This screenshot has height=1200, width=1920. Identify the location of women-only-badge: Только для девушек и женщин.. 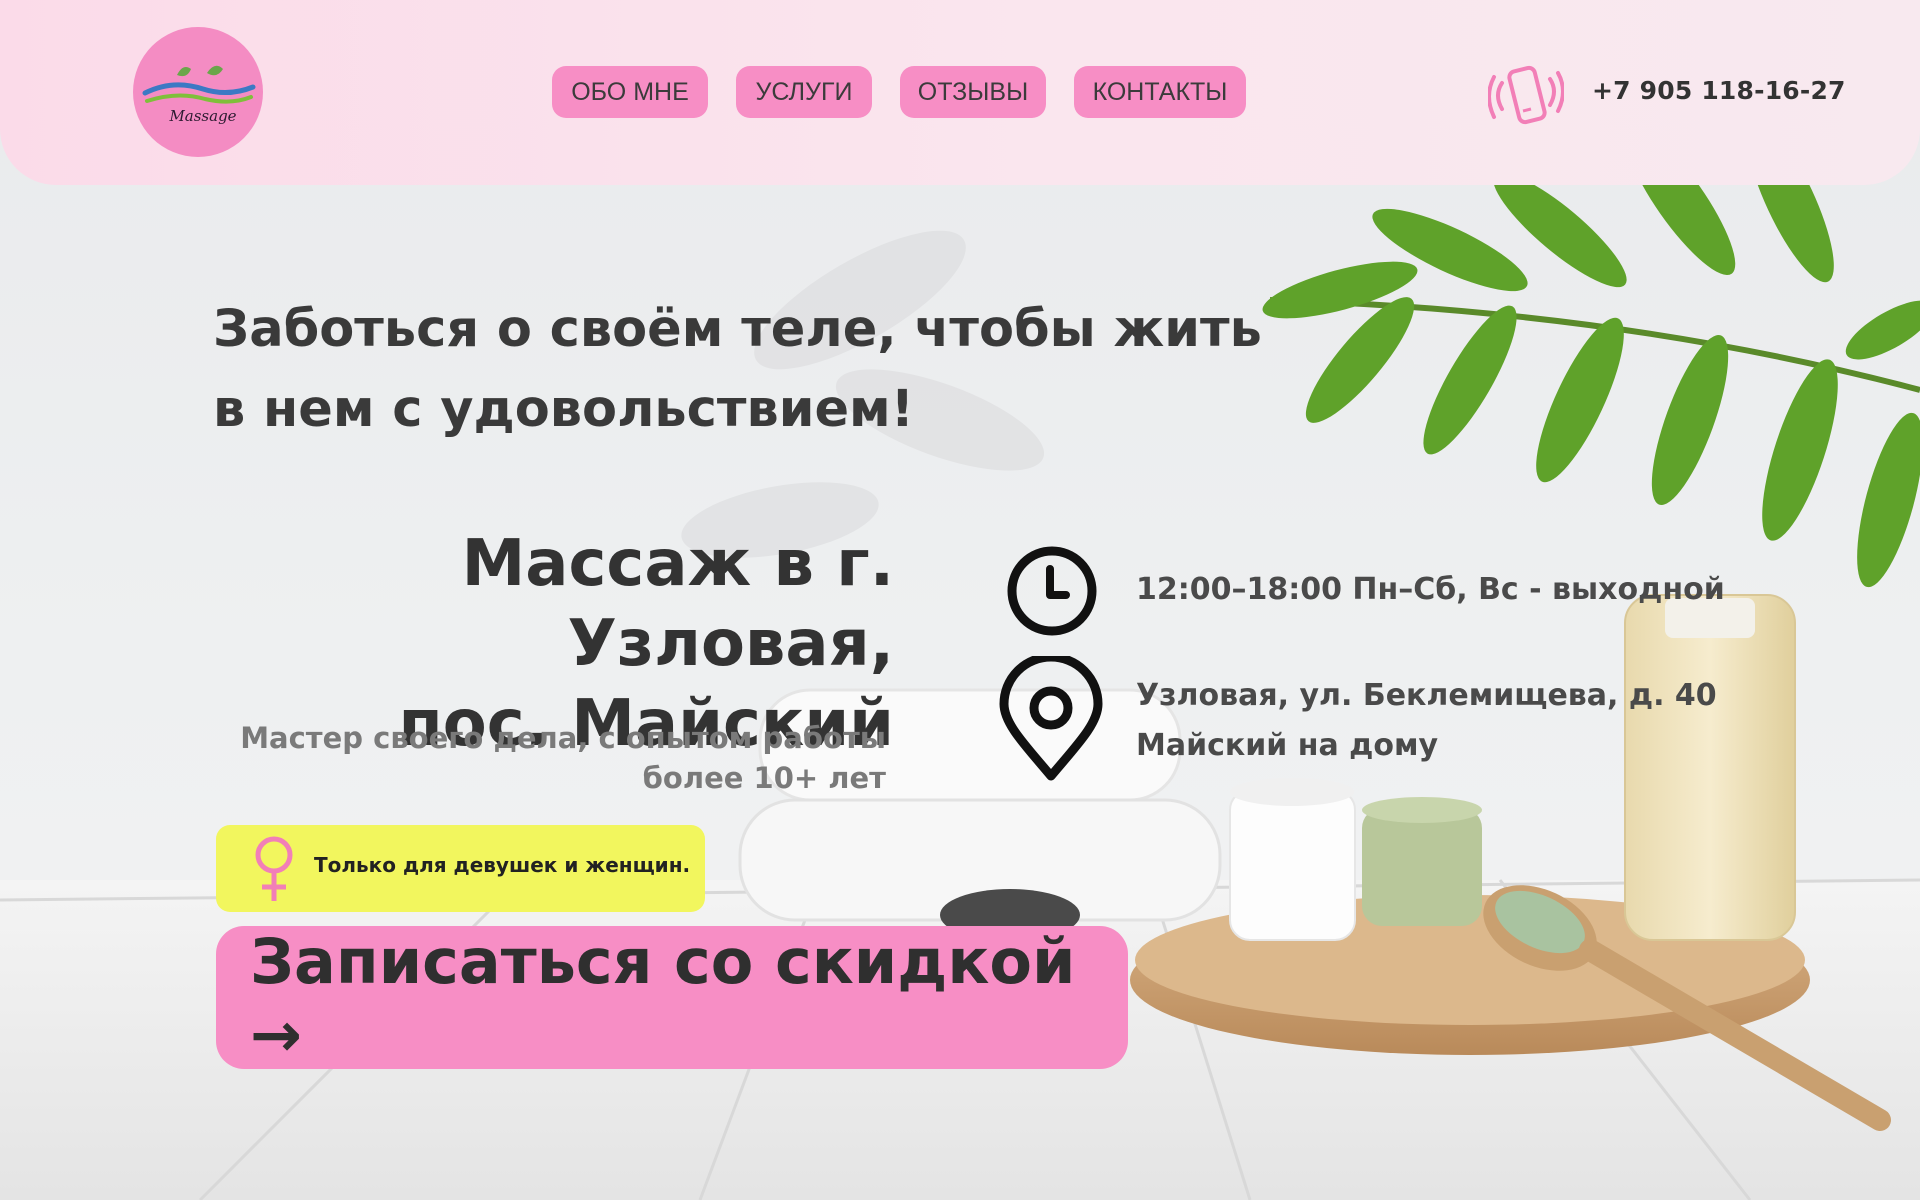
(460, 868).